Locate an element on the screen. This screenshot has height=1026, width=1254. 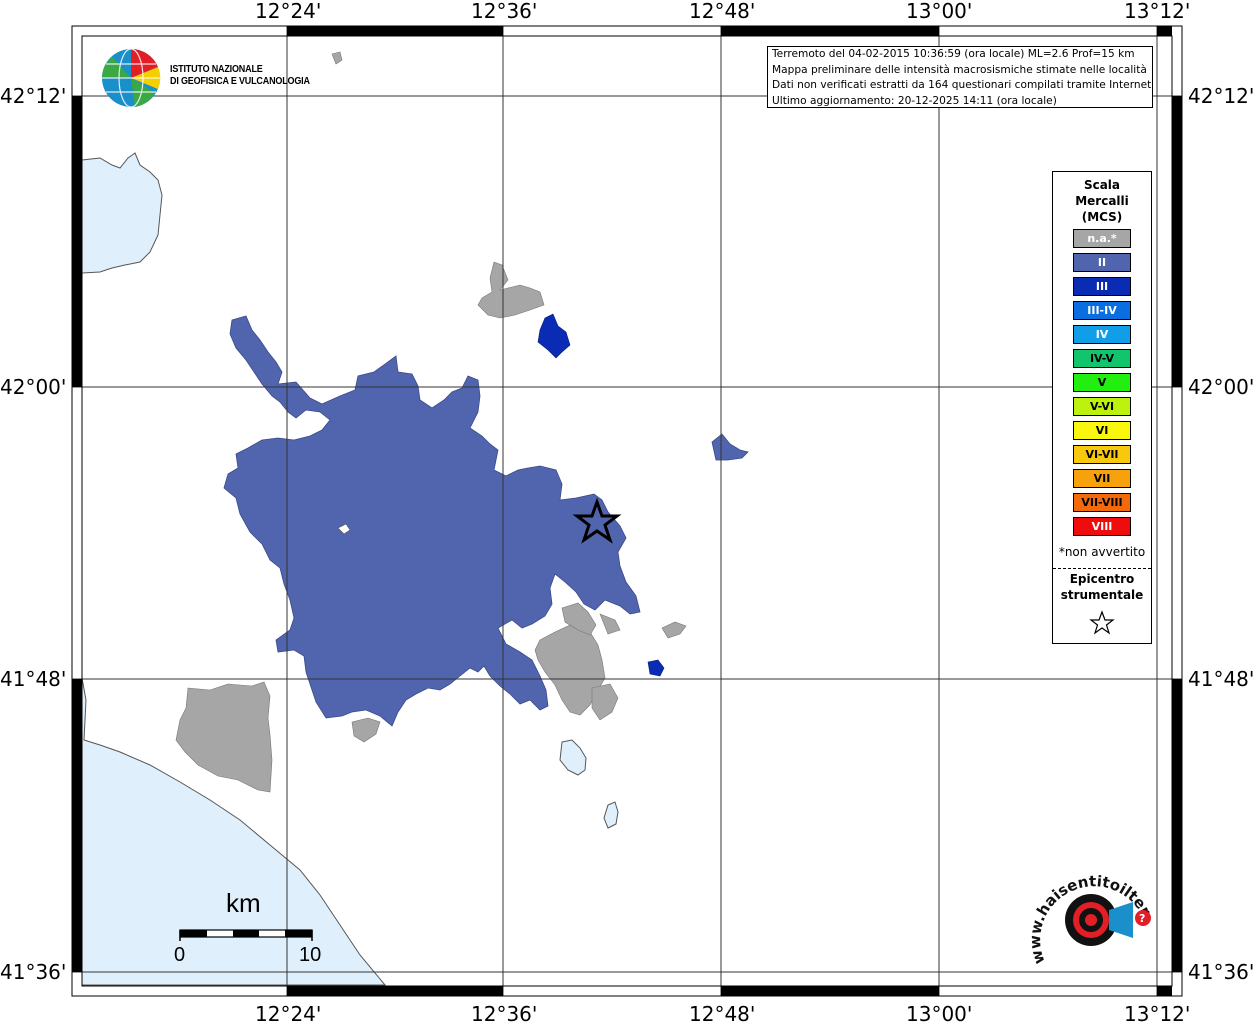
legend-swatch: III-IV is located at coordinates (1102, 310).